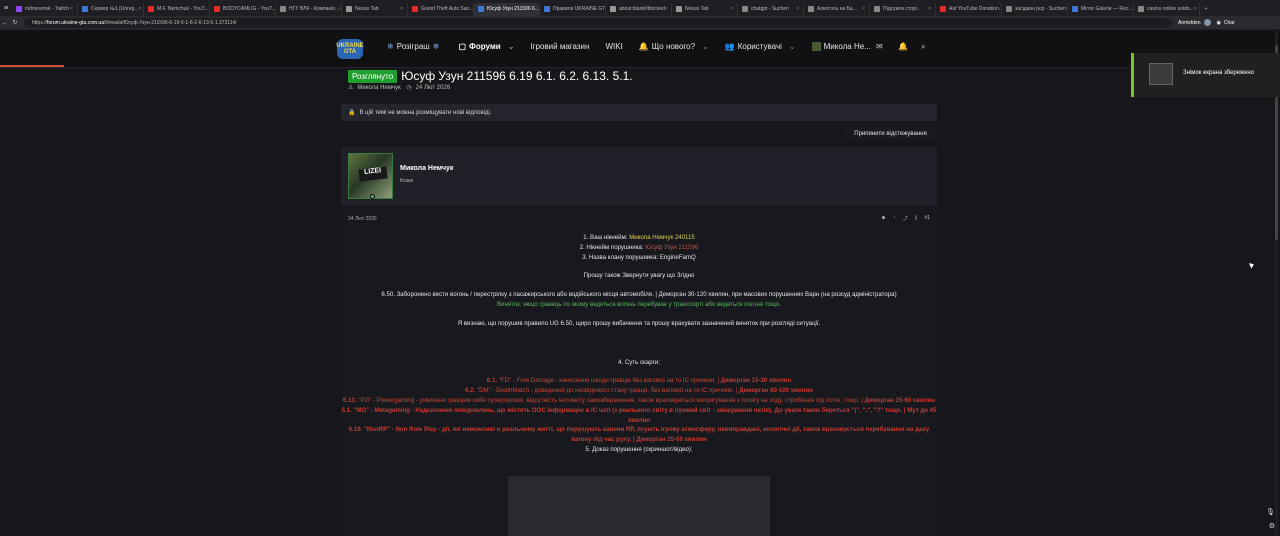 The width and height of the screenshot is (1280, 536). What do you see at coordinates (409, 88) in the screenshot?
I see `clock-icon: ◷` at bounding box center [409, 88].